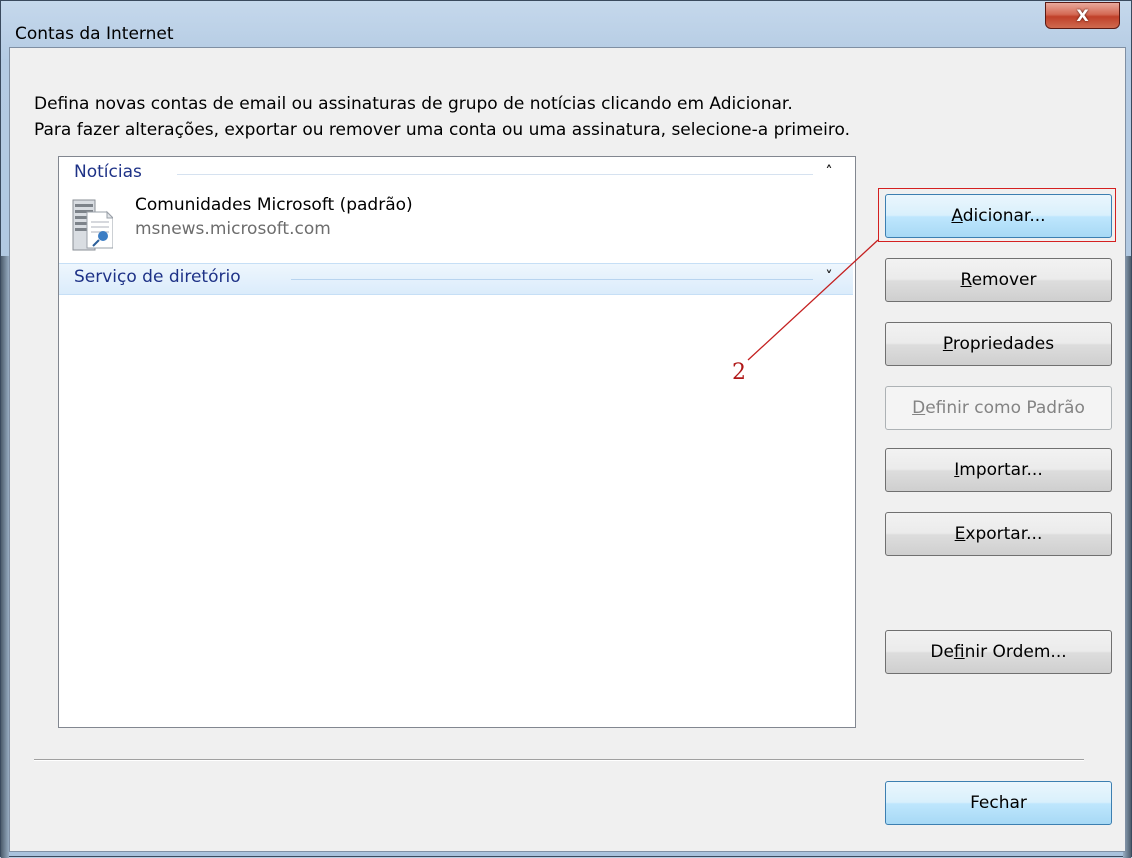 This screenshot has height=858, width=1132. I want to click on chevron-up-icon: ˄, so click(829, 172).